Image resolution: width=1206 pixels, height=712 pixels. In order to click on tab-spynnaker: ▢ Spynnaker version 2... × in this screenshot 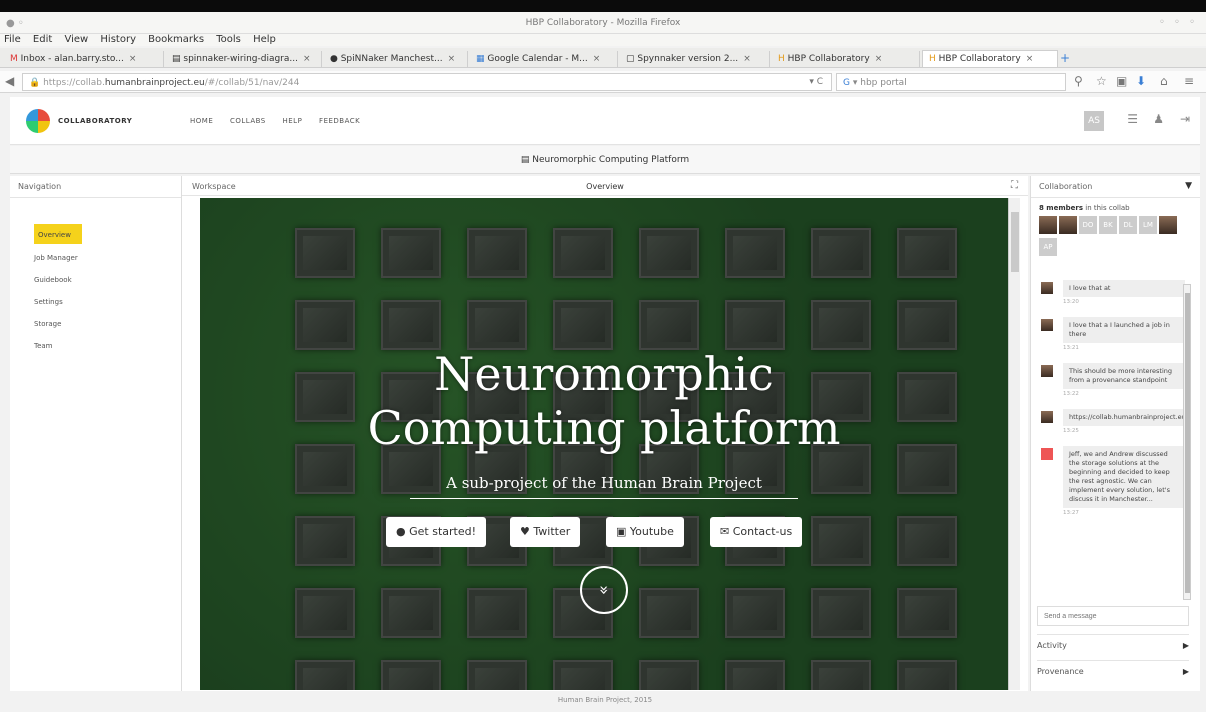, I will do `click(695, 59)`.